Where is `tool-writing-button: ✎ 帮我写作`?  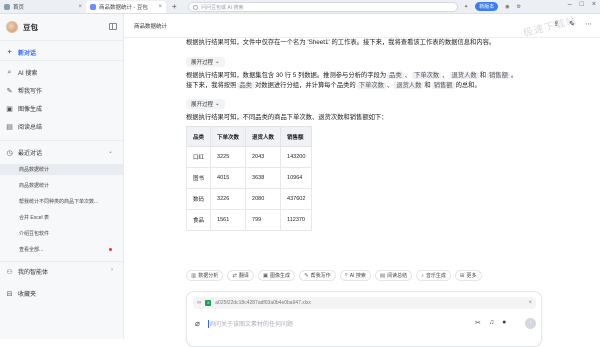
tool-writing-button: ✎ 帮我写作 is located at coordinates (317, 275).